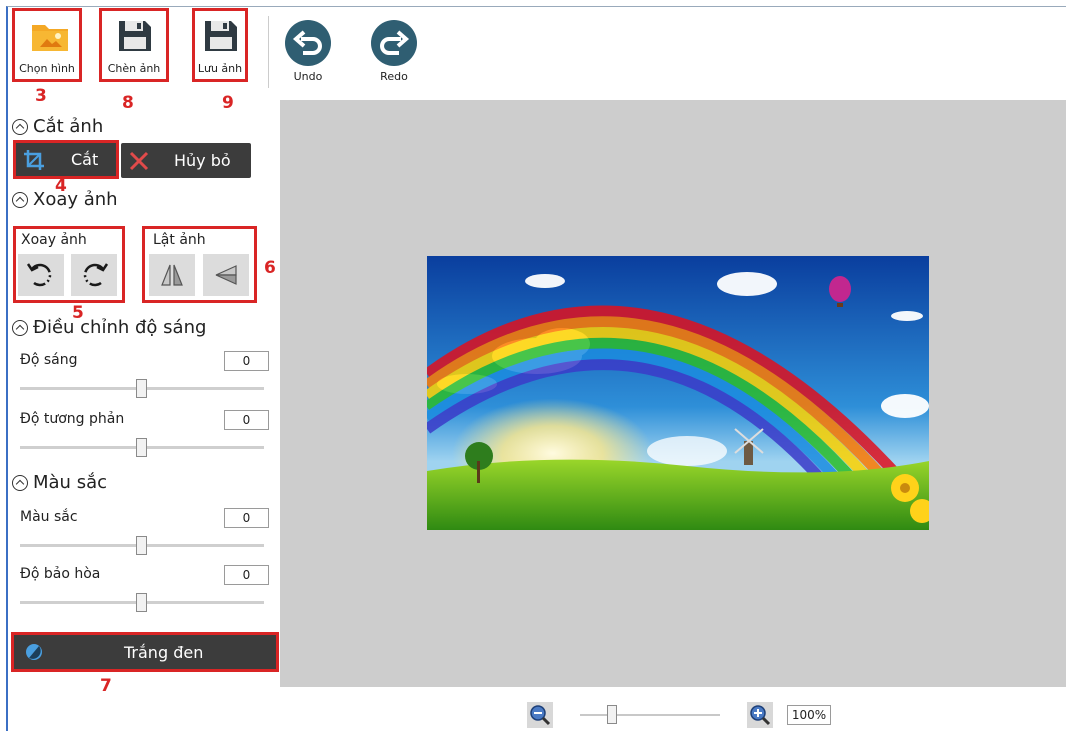 This screenshot has height=731, width=1066. I want to click on color-section-title: Màu sắc, so click(70, 482).